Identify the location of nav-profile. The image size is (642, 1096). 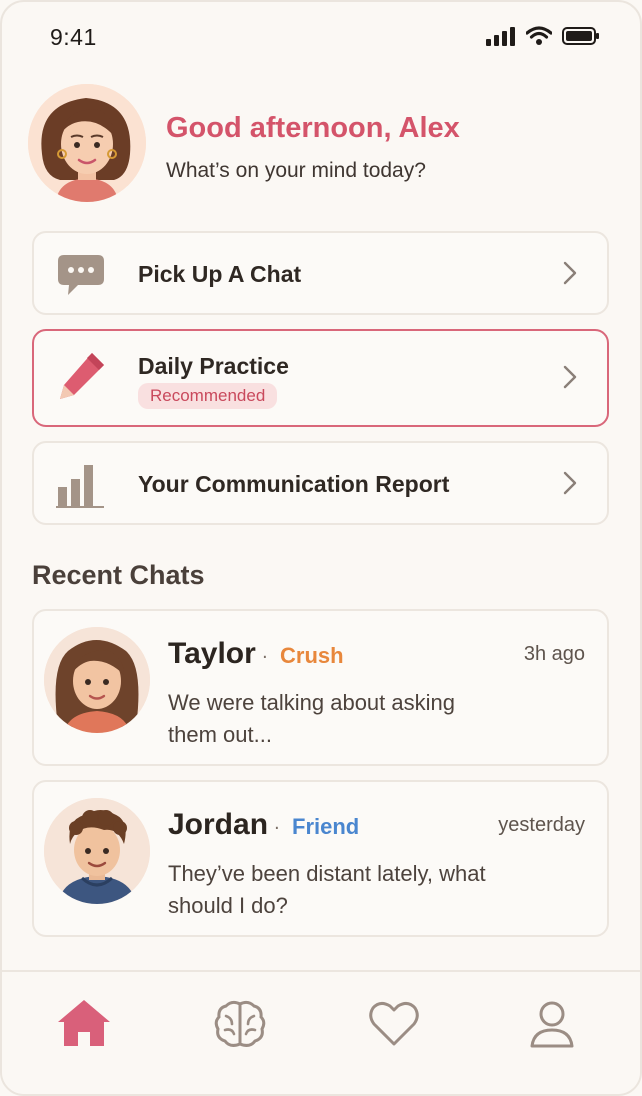
(552, 1024).